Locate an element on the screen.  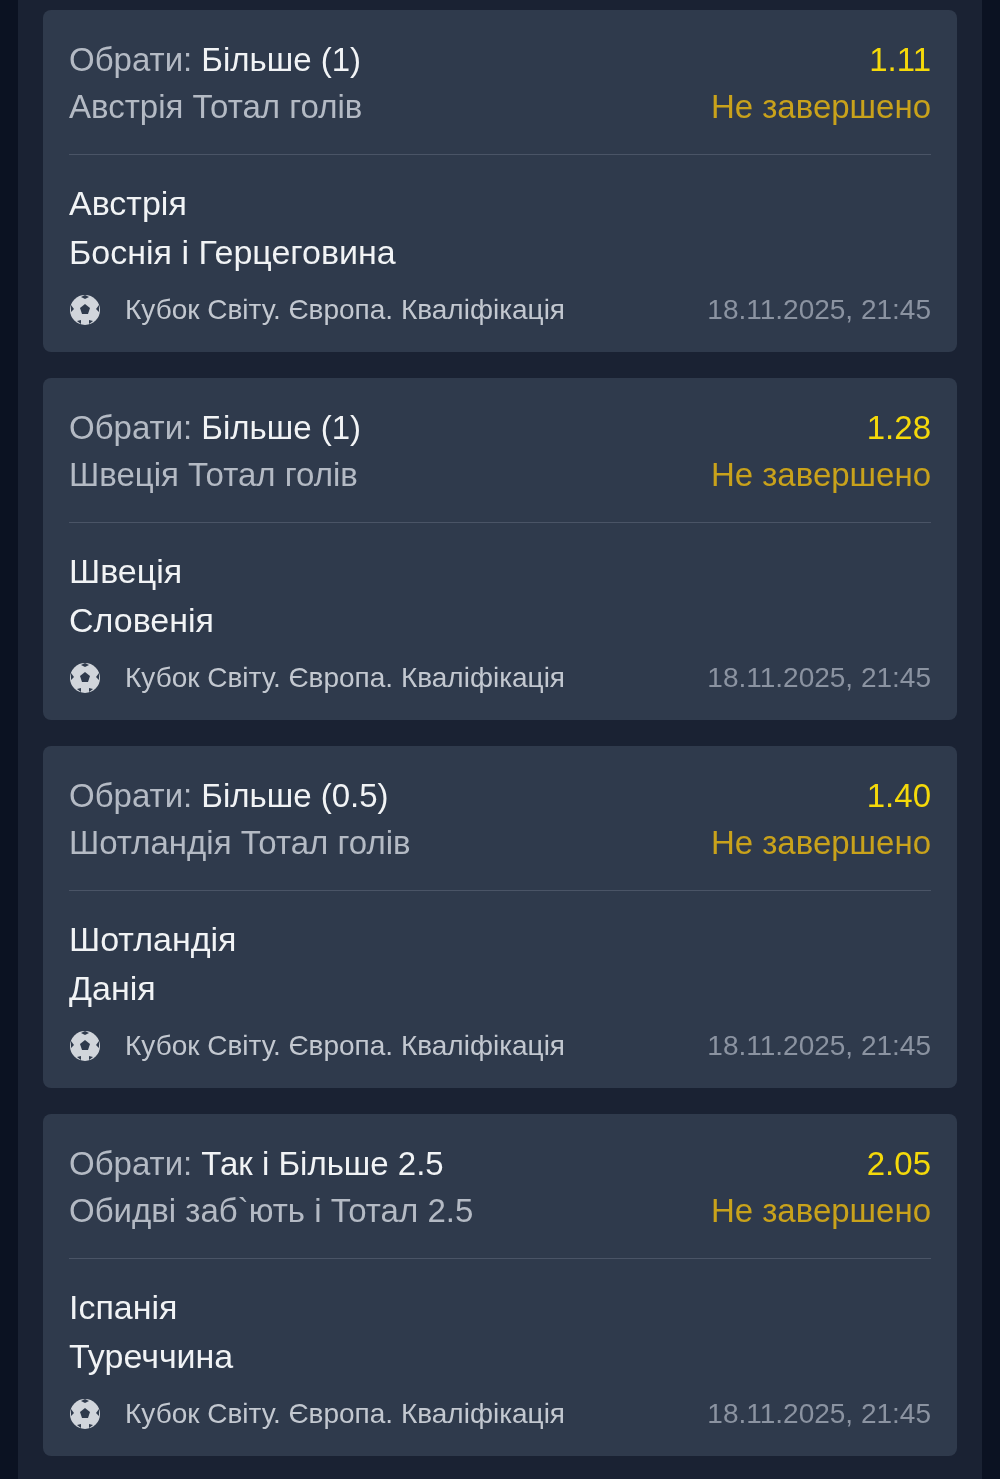
pick-value: Більше (0.5) is located at coordinates (295, 796).